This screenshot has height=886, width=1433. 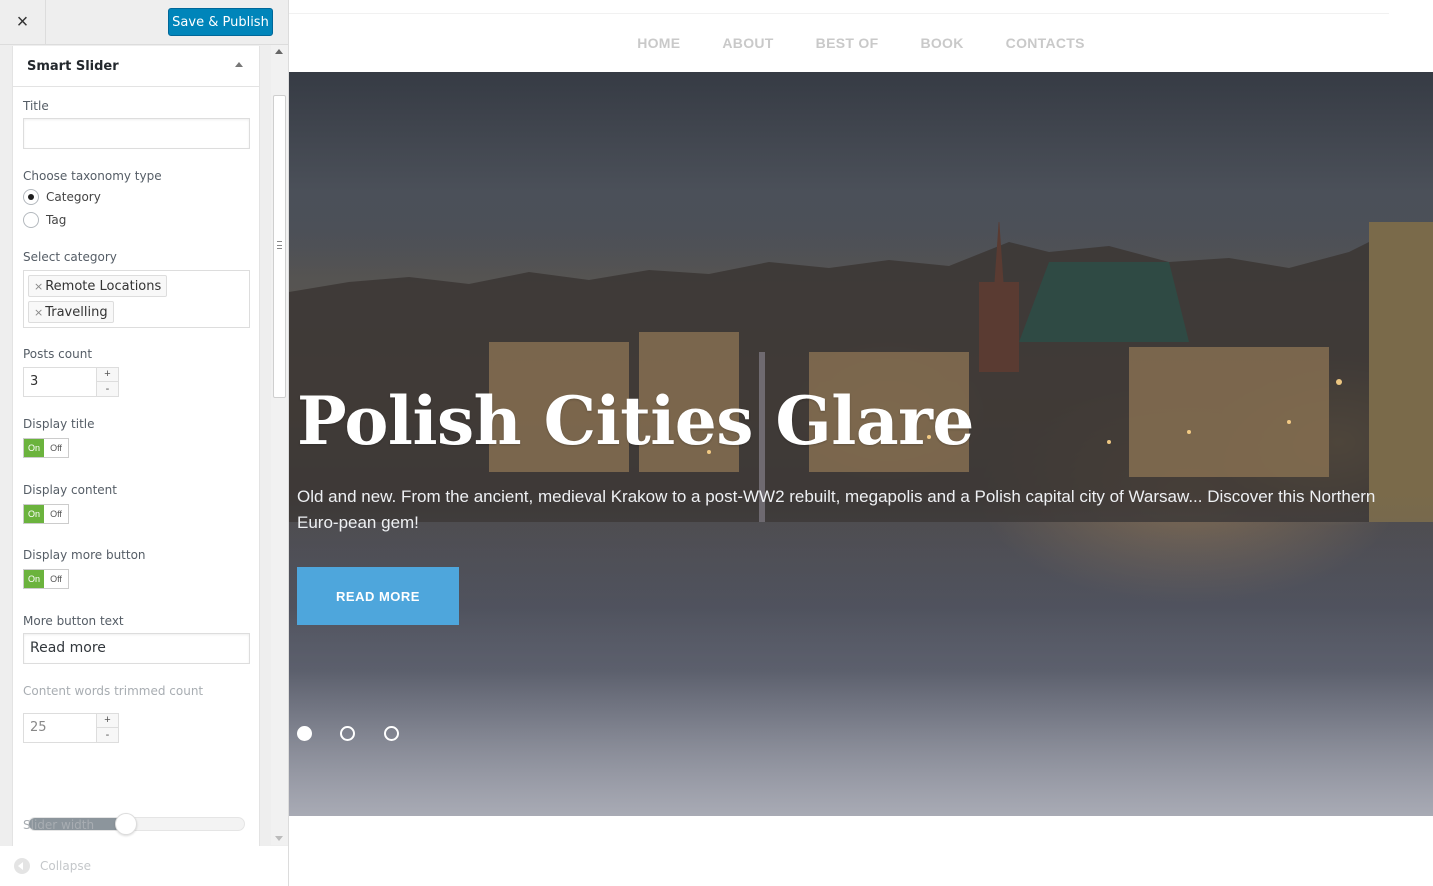 I want to click on display-title-label: Display title, so click(x=59, y=424).